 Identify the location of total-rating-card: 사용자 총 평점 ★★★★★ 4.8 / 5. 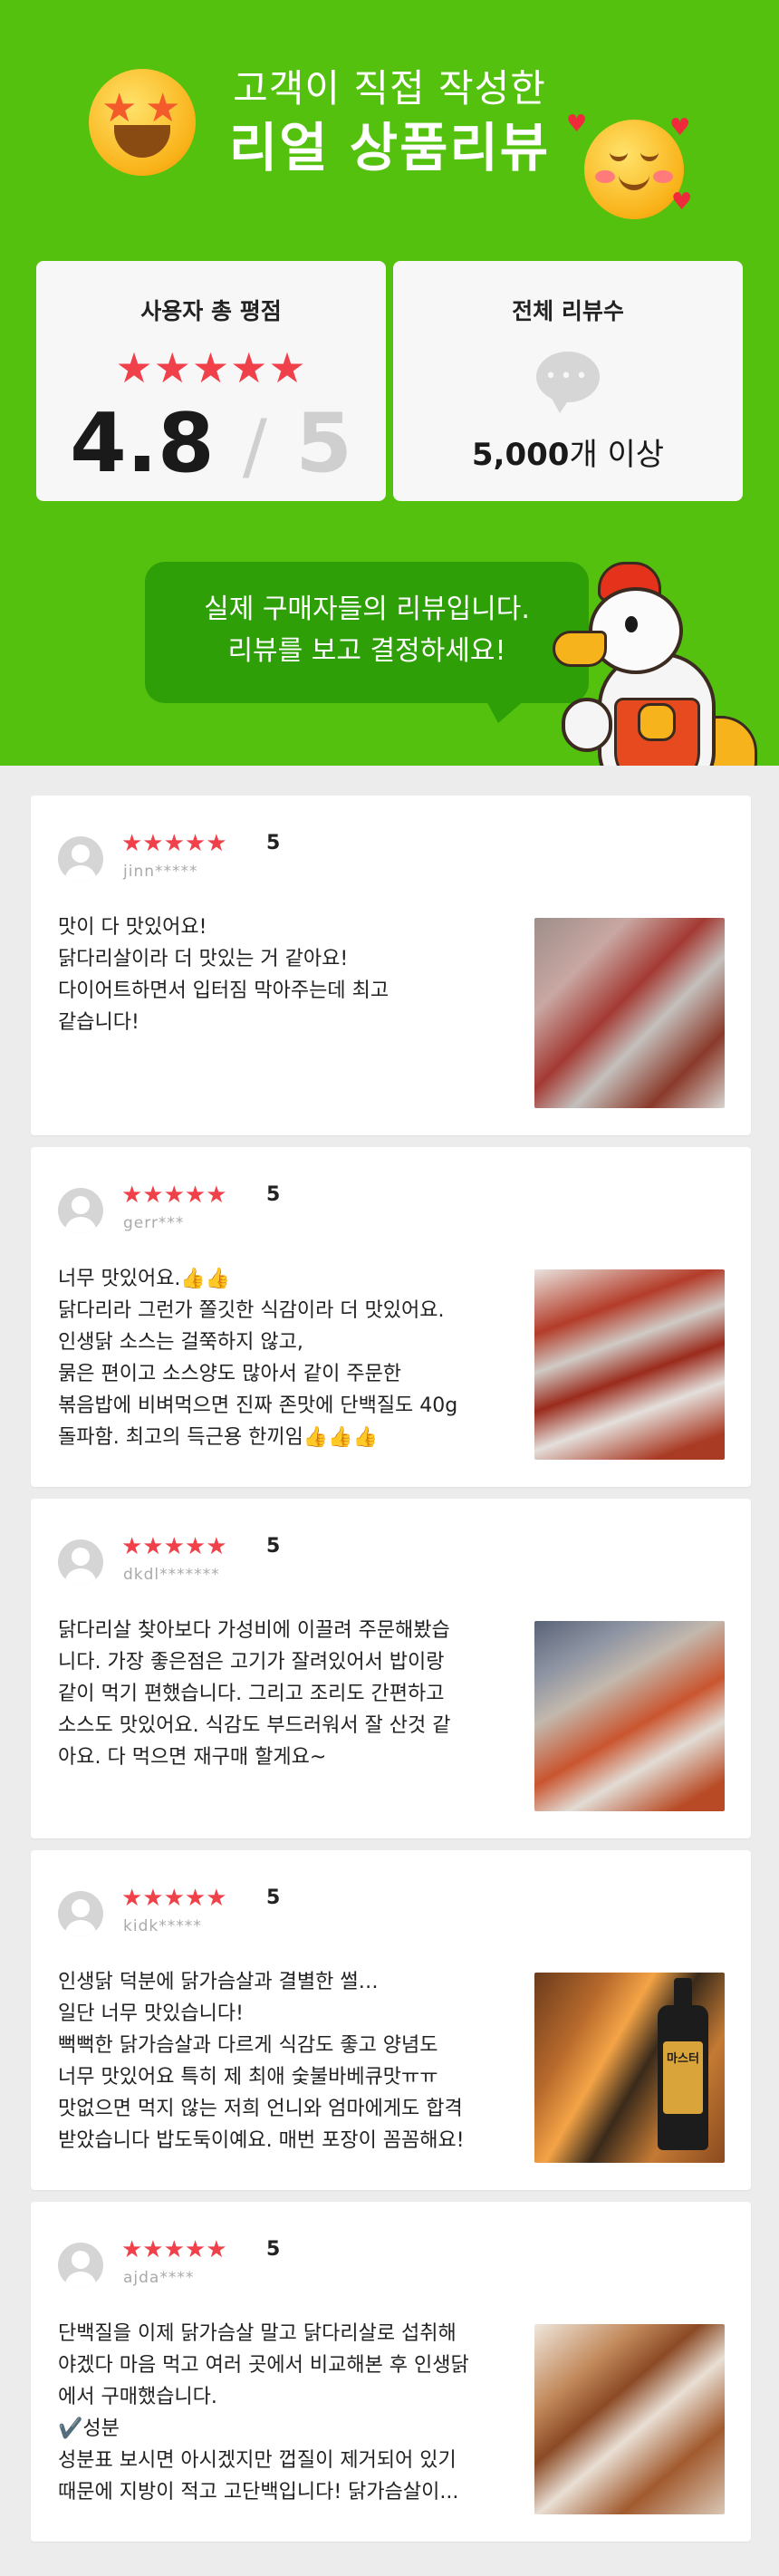
(211, 381).